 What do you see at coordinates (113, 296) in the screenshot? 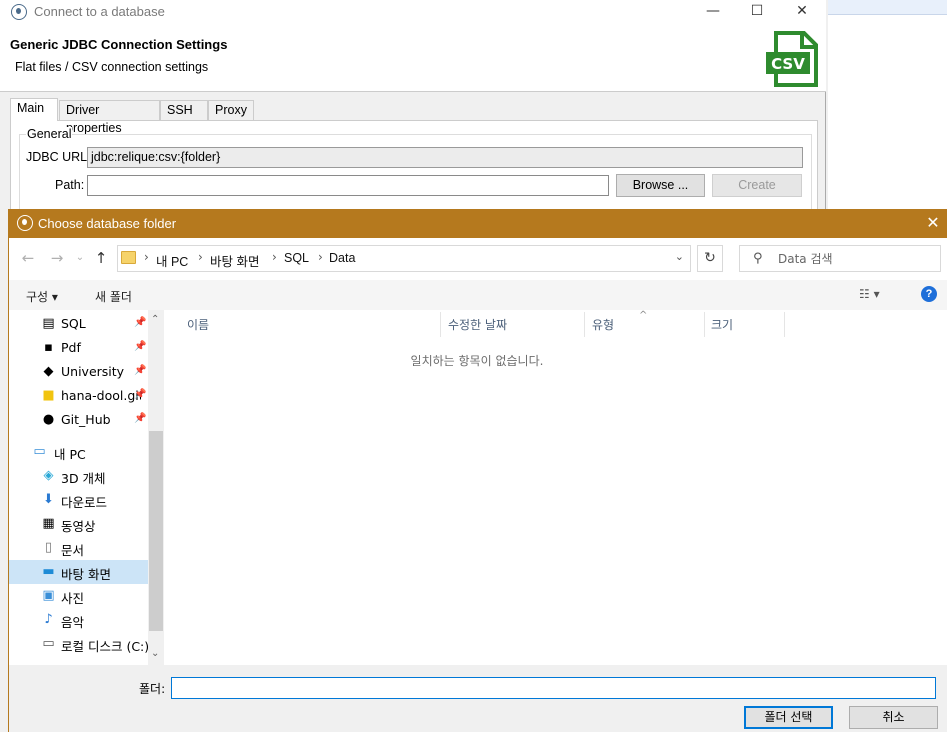
I see `new-folder-button: 새 폴더` at bounding box center [113, 296].